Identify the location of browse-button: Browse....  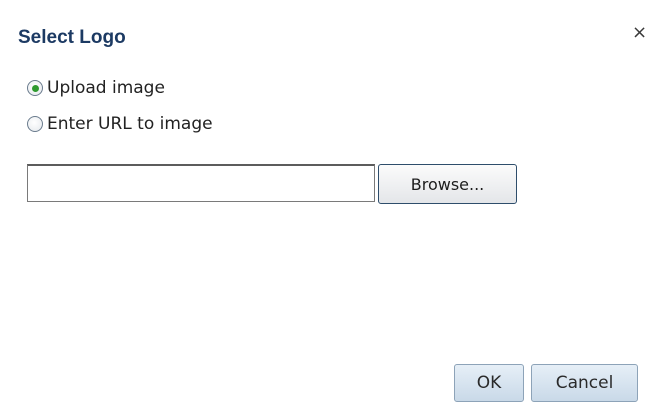
(447, 184).